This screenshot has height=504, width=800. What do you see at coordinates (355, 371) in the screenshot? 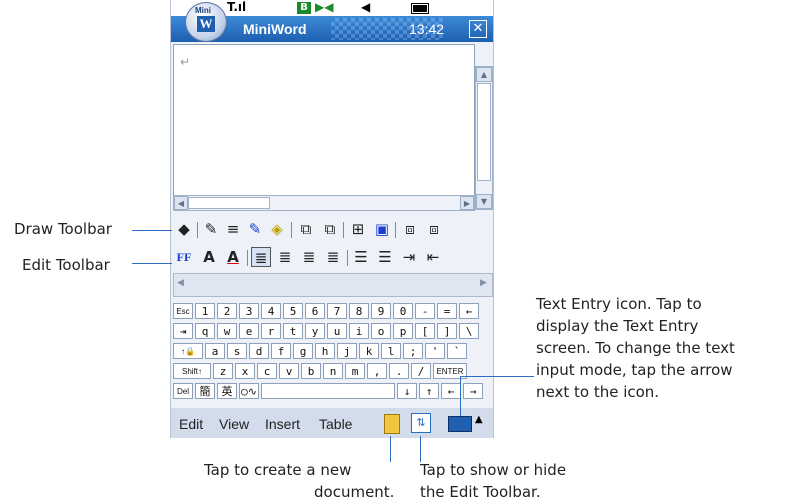
I see `key-3-7: m` at bounding box center [355, 371].